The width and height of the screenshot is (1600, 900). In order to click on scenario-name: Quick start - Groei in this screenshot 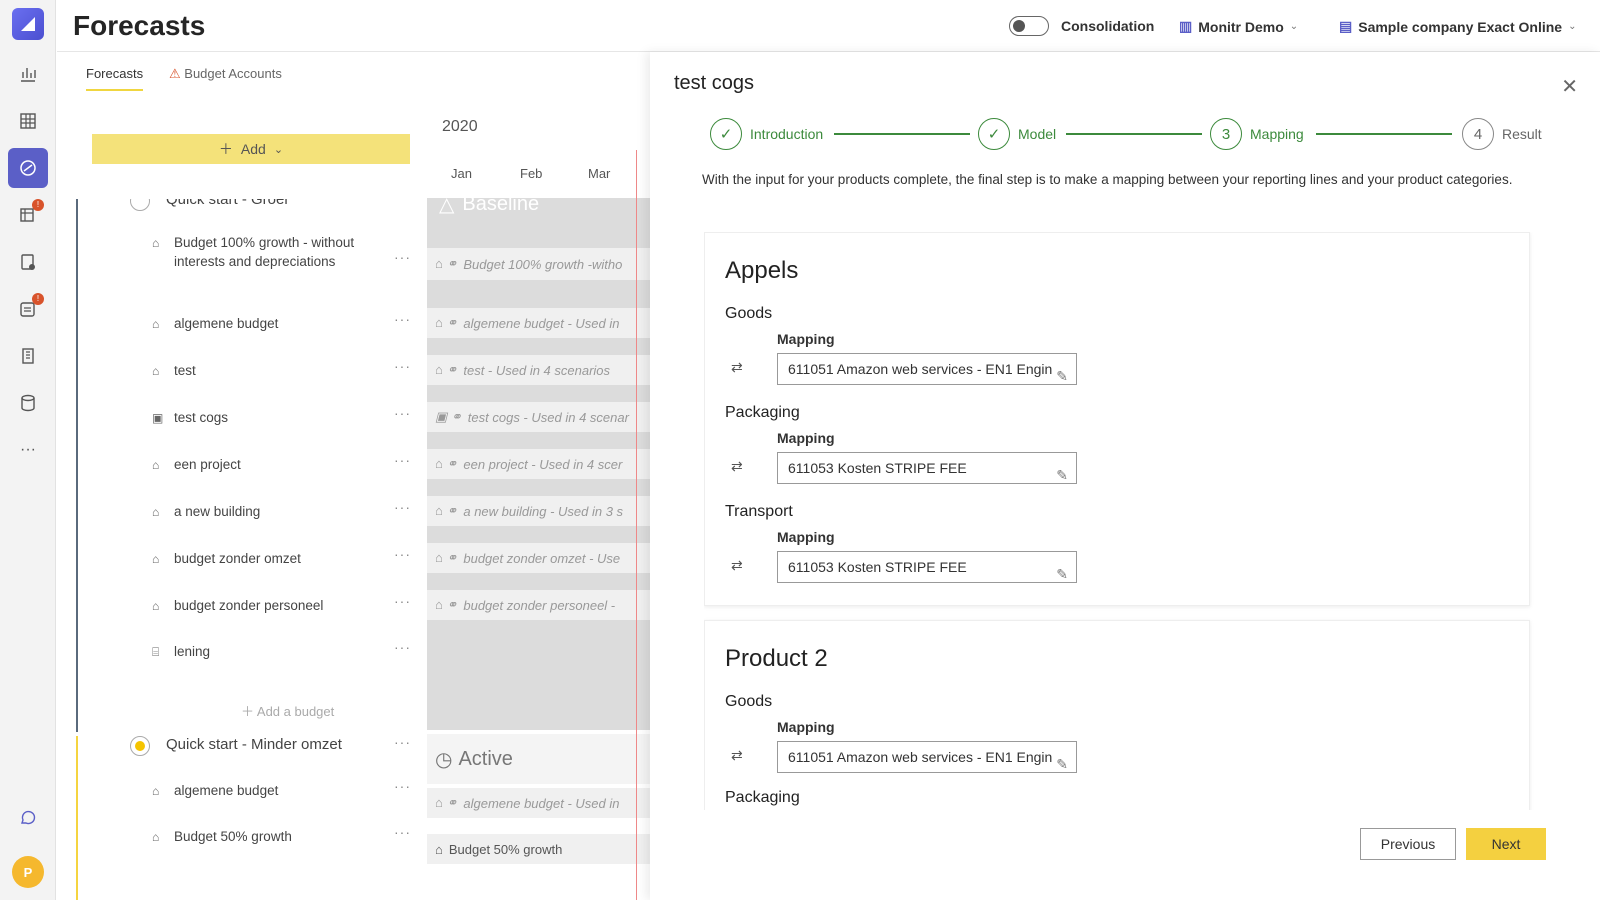, I will do `click(227, 203)`.